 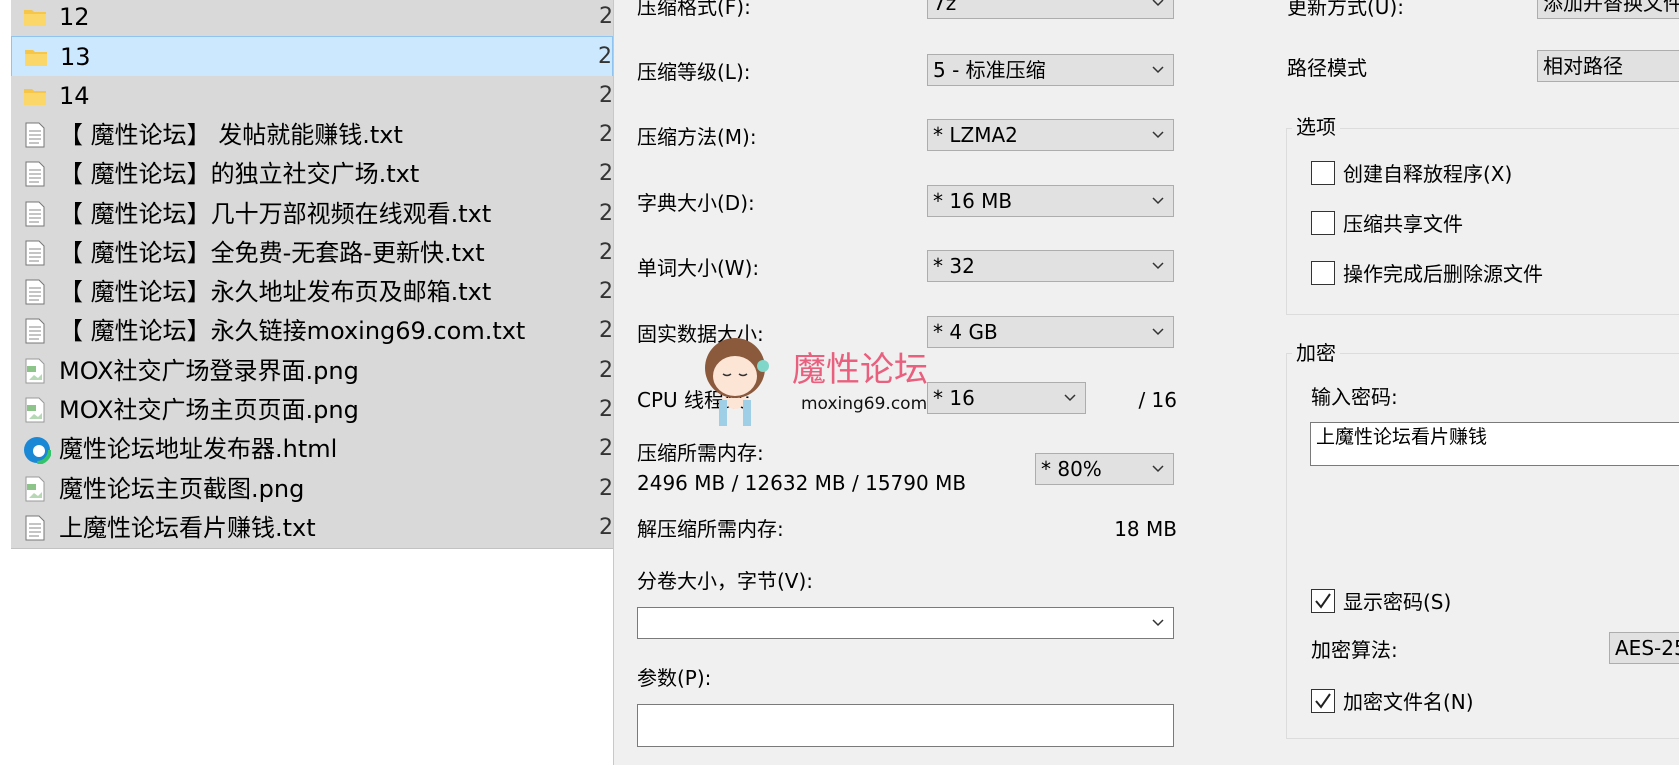 I want to click on password-label: 输入密码:, so click(x=1354, y=397).